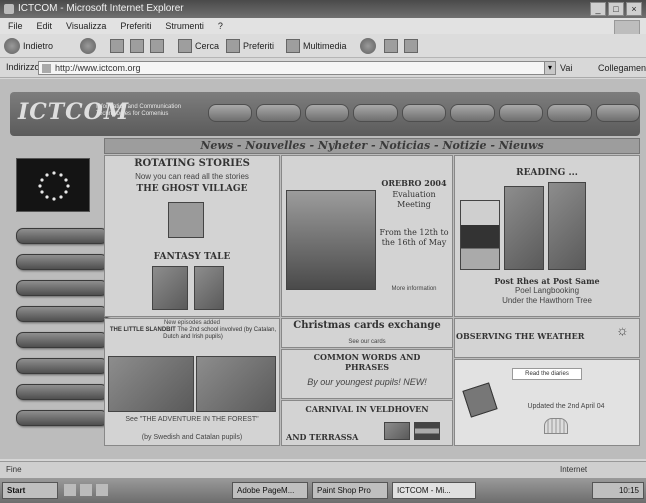 Image resolution: width=646 pixels, height=503 pixels. I want to click on menu-edit: Edit, so click(45, 26).